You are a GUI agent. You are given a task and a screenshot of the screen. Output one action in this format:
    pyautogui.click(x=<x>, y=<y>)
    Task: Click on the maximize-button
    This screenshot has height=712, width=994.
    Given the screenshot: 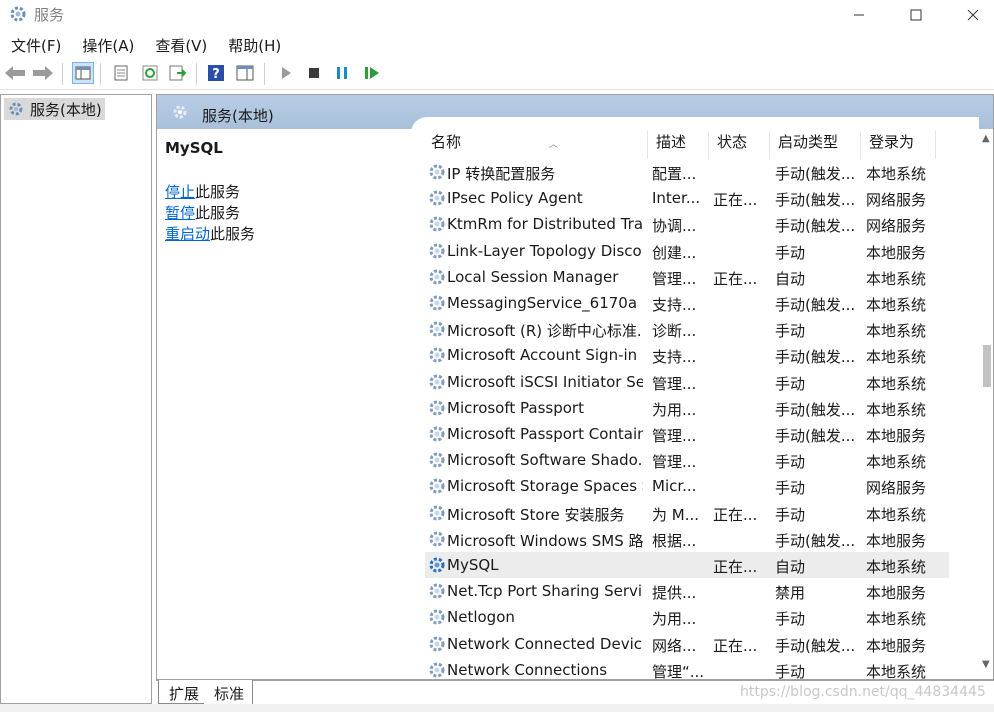 What is the action you would take?
    pyautogui.click(x=916, y=15)
    